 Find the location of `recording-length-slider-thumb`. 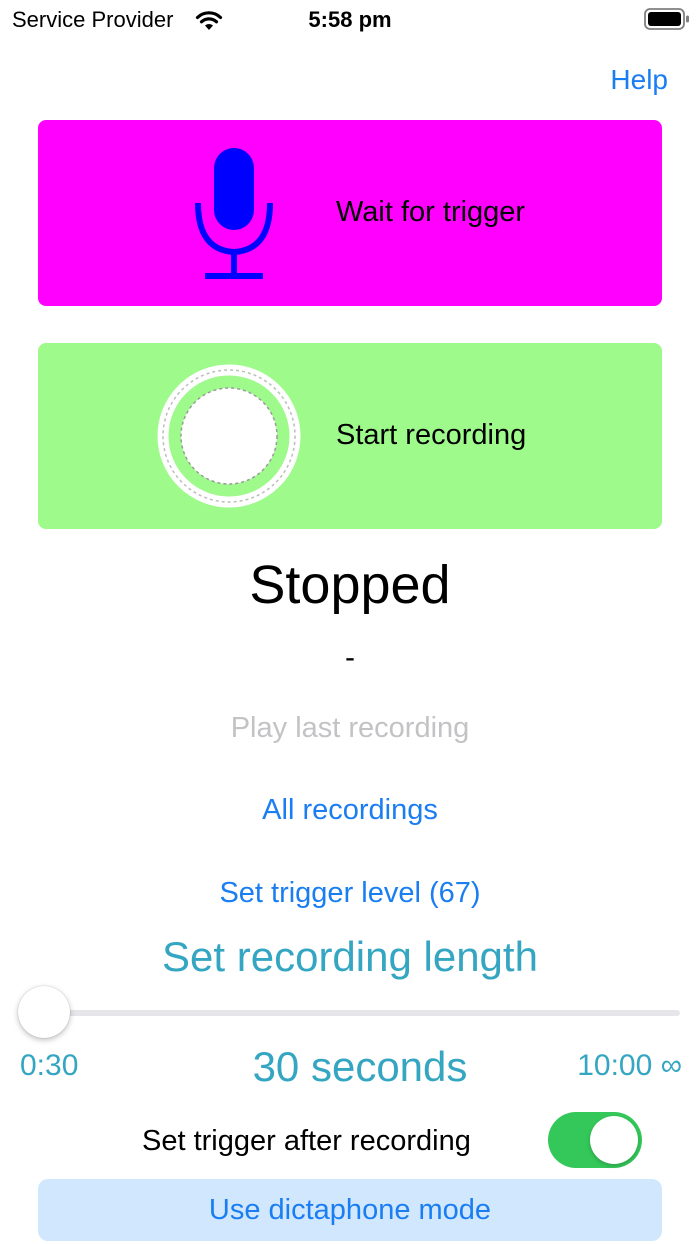

recording-length-slider-thumb is located at coordinates (44, 1012).